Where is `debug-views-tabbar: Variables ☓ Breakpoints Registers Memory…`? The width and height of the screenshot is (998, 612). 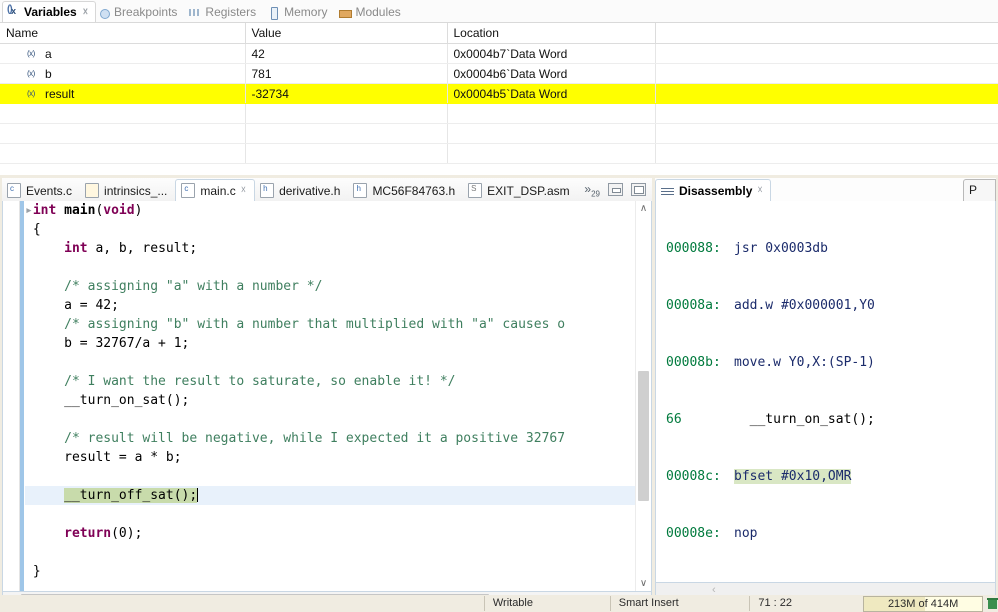
debug-views-tabbar: Variables ☓ Breakpoints Registers Memory… is located at coordinates (499, 11).